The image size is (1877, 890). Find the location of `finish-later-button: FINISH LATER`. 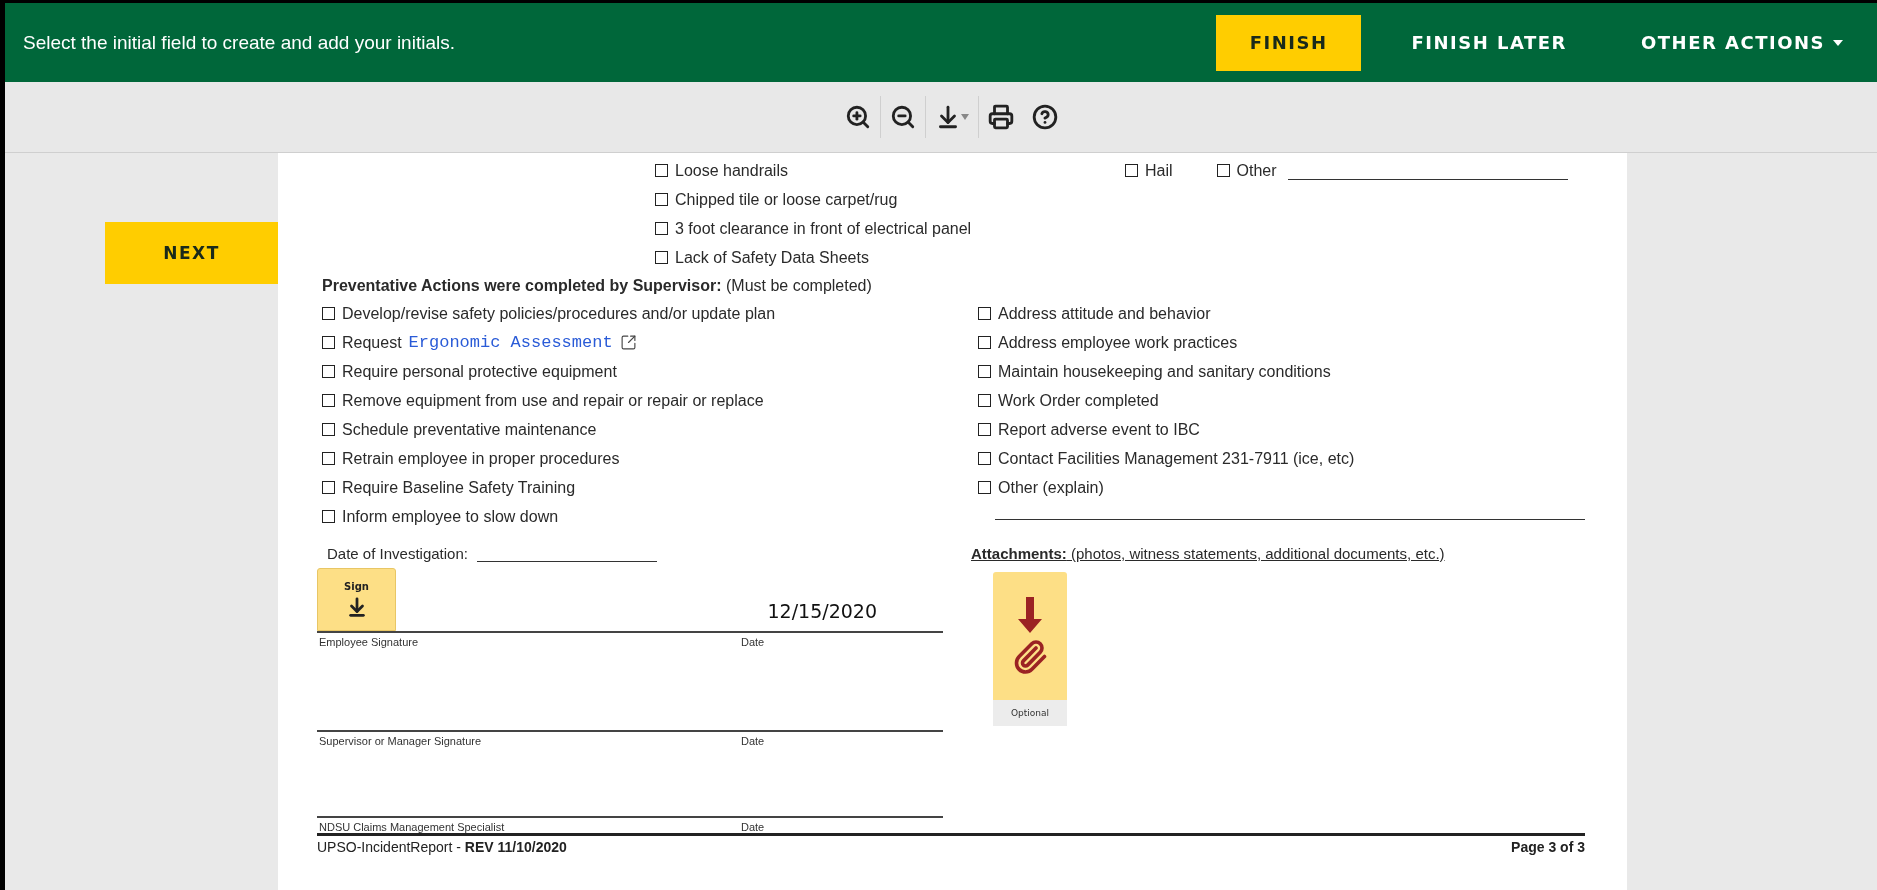

finish-later-button: FINISH LATER is located at coordinates (1489, 42).